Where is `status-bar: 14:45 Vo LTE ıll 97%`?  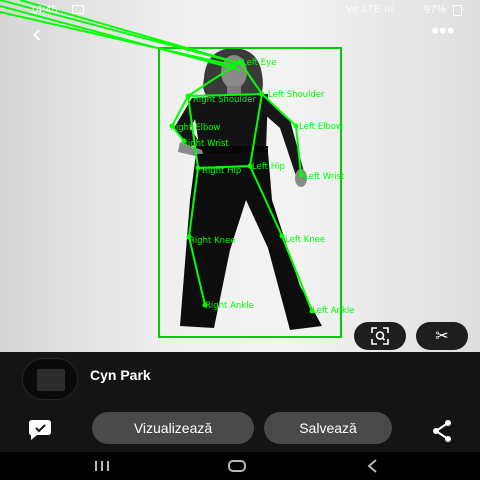
status-bar: 14:45 Vo LTE ıll 97% is located at coordinates (240, 10).